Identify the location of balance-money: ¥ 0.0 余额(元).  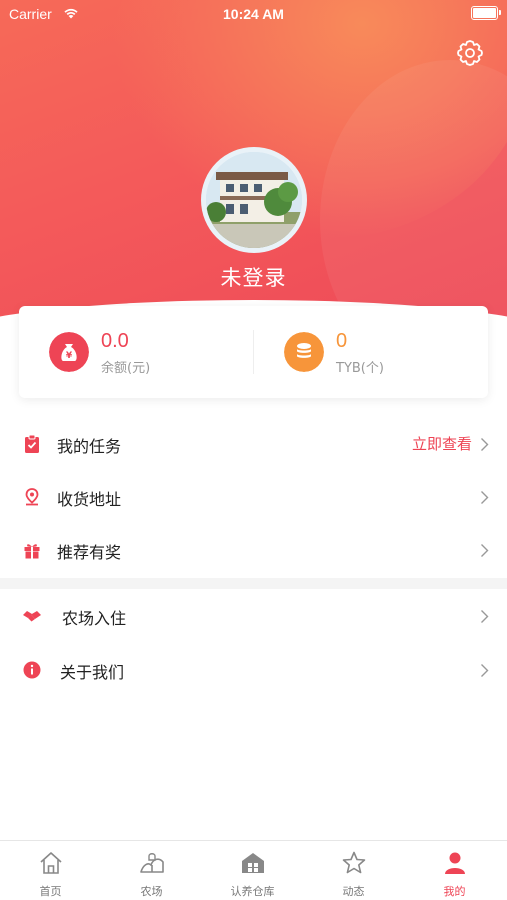
(139, 353).